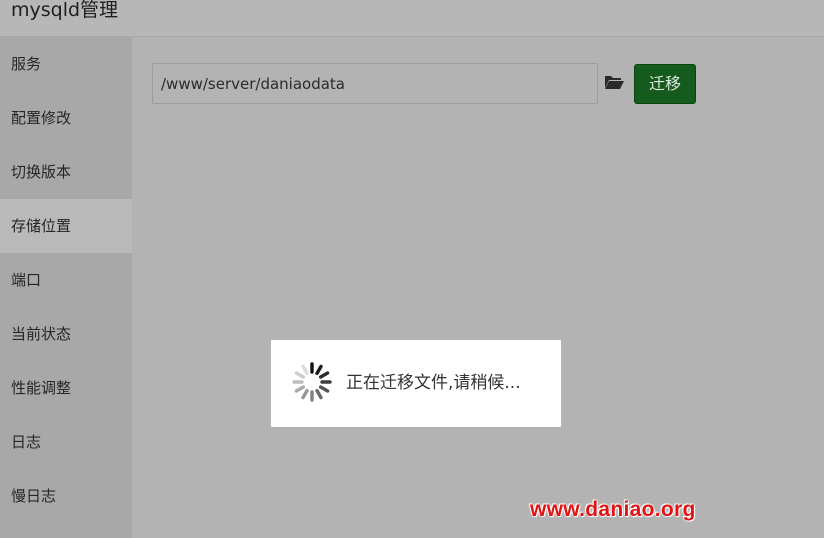 The height and width of the screenshot is (538, 824). I want to click on title-bar: mysqld管理, so click(412, 18).